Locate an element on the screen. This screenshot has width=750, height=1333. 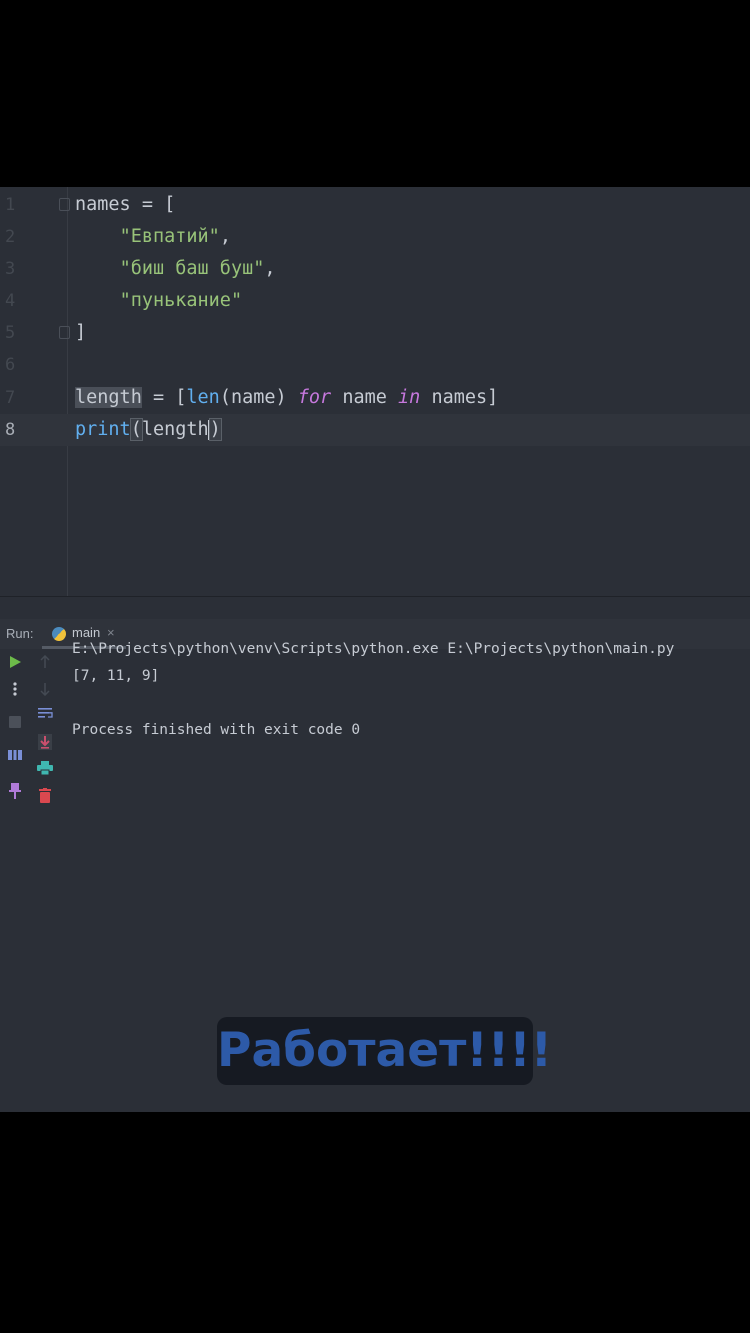
code-line-6: 6 is located at coordinates (375, 365).